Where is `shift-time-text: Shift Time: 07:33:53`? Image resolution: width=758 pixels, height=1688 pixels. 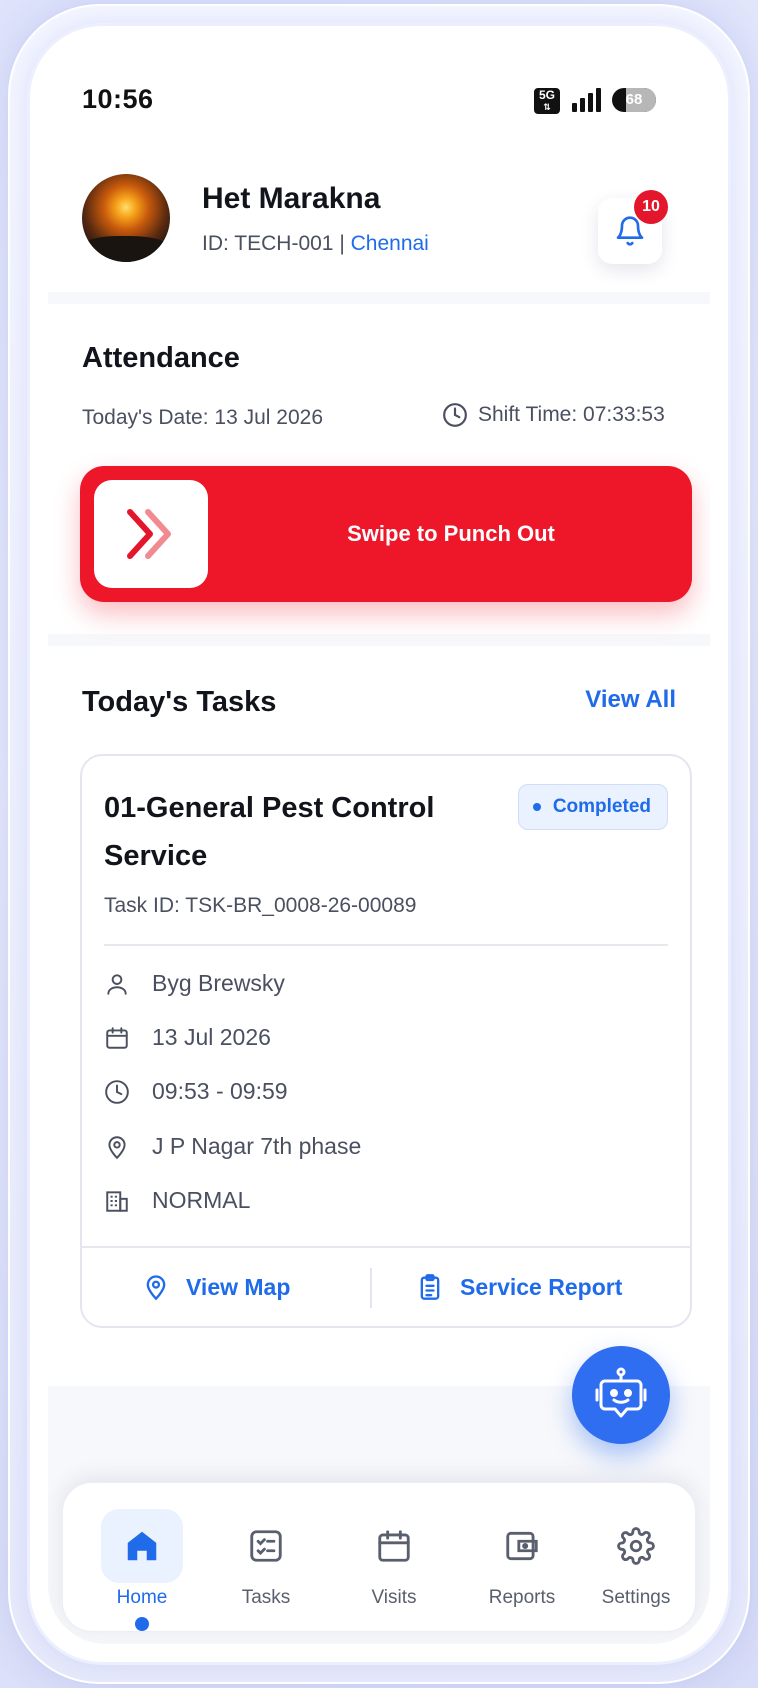
shift-time-text: Shift Time: 07:33:53 is located at coordinates (571, 414).